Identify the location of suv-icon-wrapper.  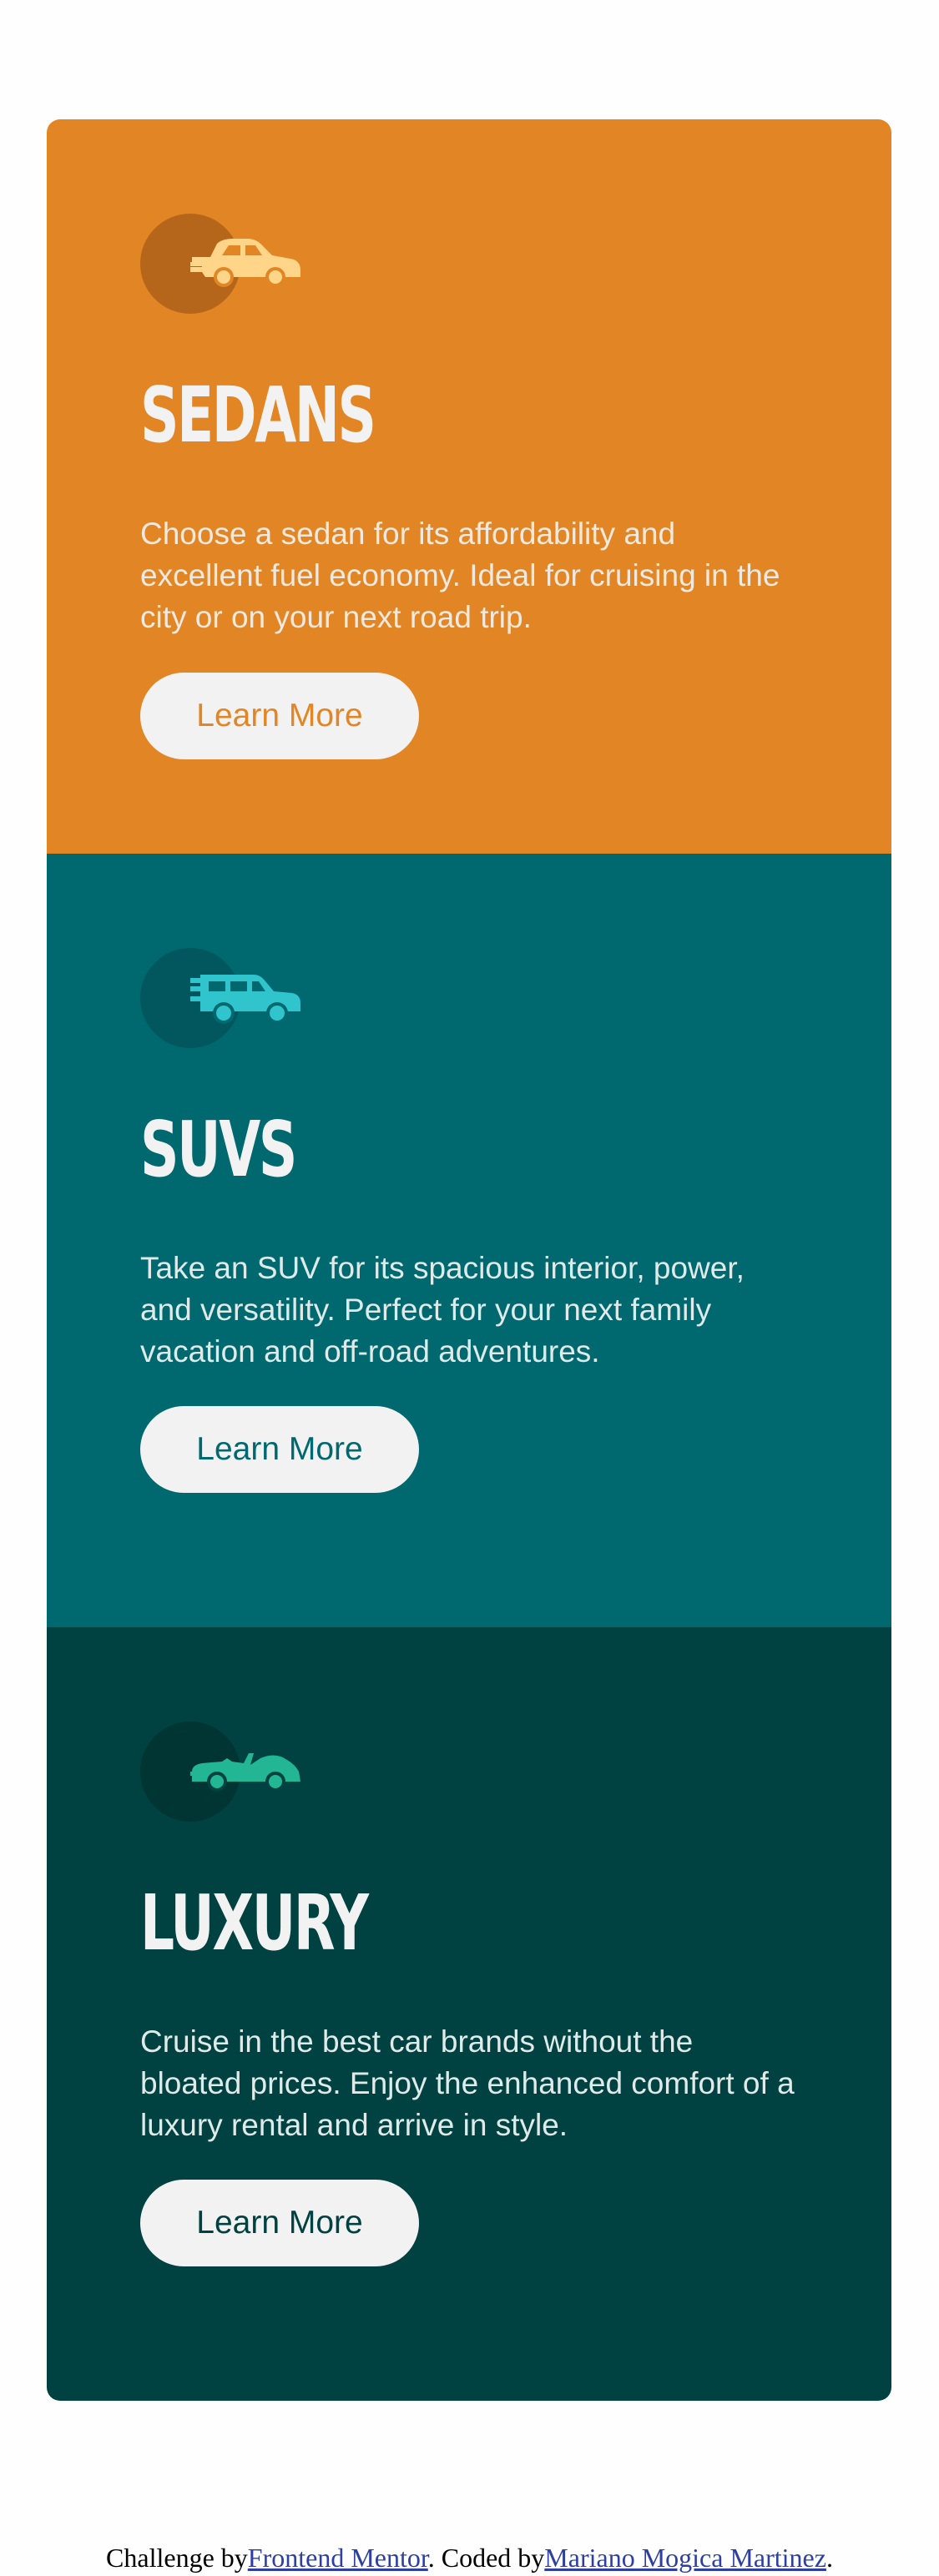
(223, 998).